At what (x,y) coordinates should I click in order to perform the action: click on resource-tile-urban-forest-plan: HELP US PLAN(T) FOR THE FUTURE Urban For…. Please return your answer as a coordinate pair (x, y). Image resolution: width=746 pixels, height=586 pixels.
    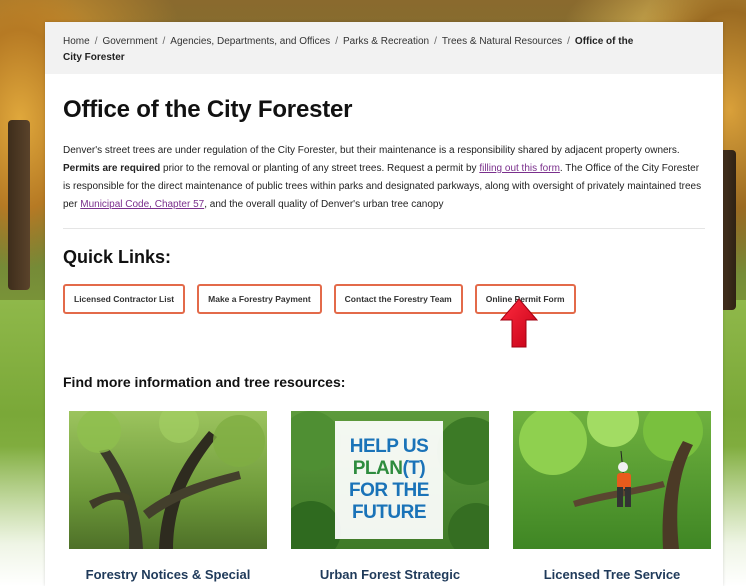
    Looking at the image, I should click on (390, 496).